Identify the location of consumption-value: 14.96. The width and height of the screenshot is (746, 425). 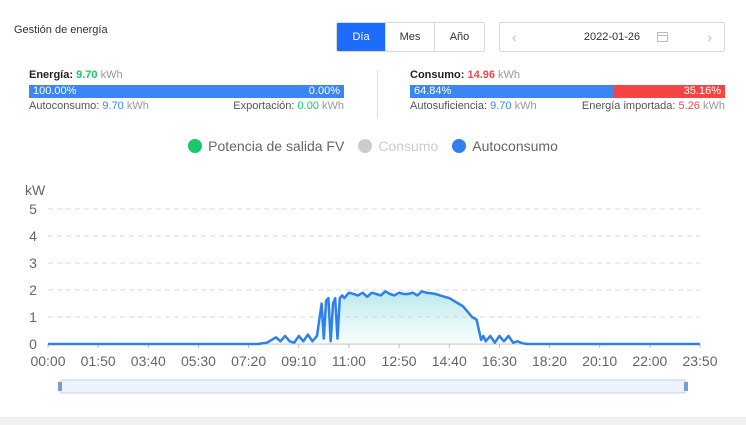
(481, 75).